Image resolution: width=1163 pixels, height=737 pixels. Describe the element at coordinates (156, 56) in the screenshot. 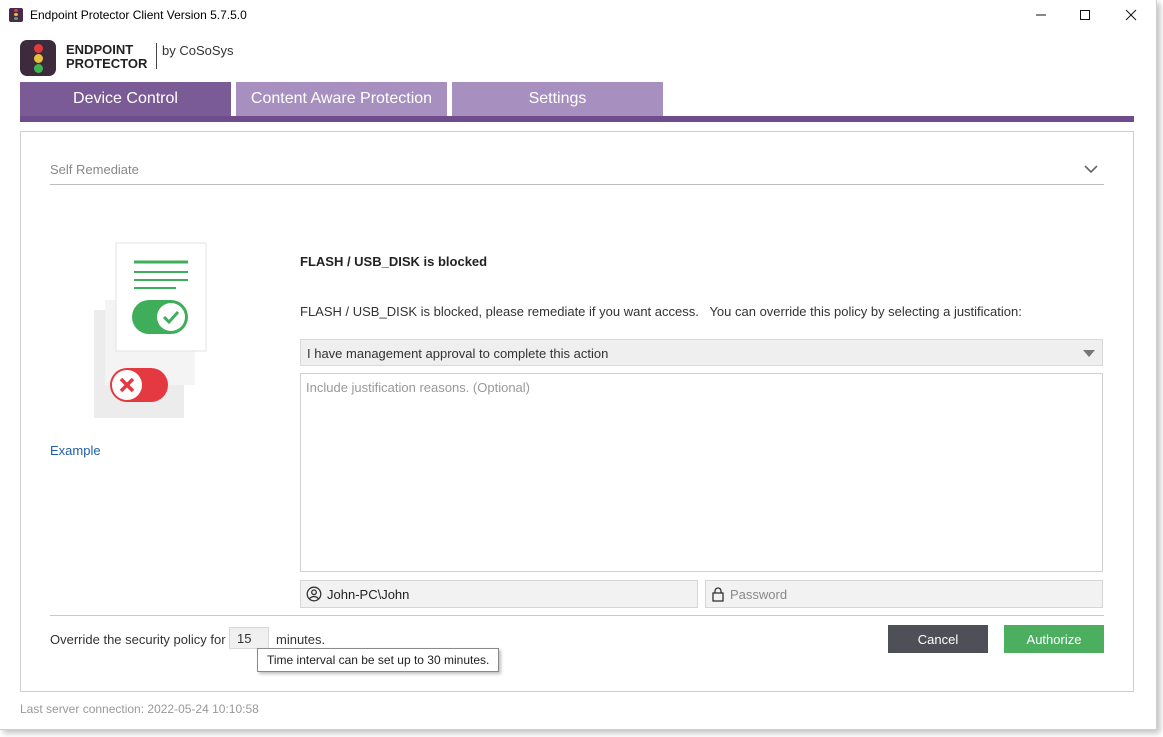

I see `logo-divider` at that location.